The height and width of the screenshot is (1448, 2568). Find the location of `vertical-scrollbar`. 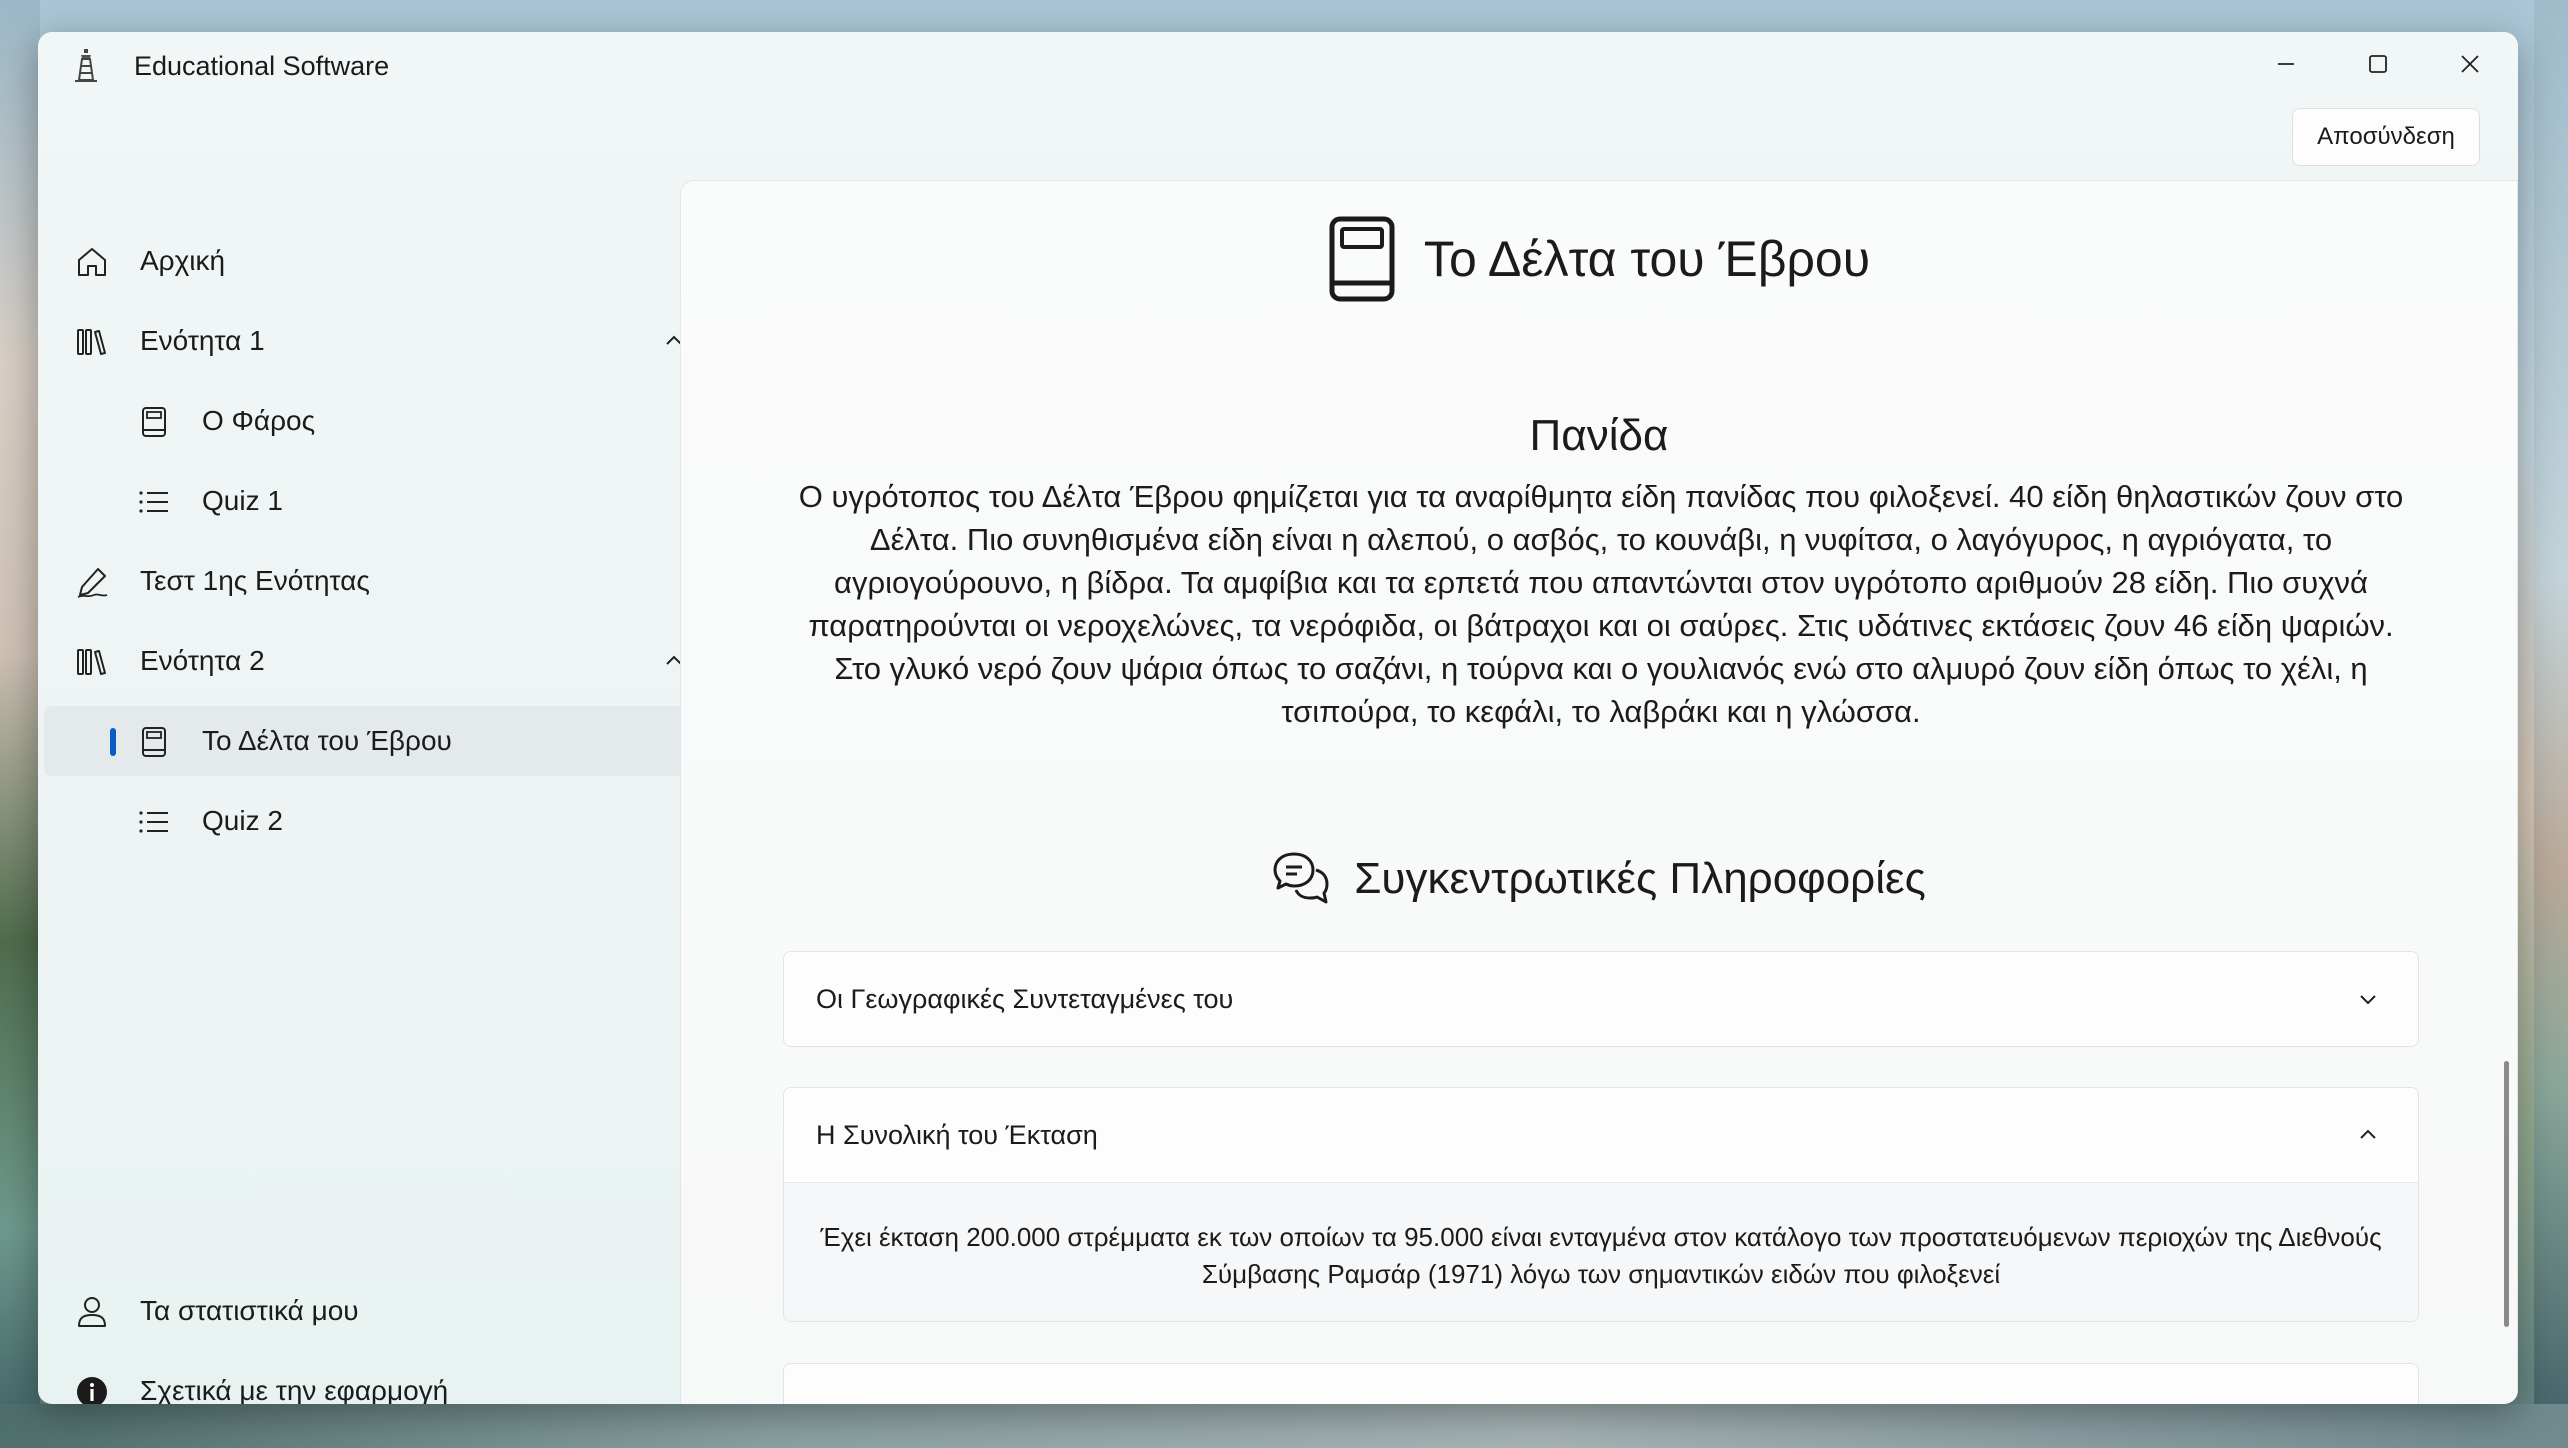

vertical-scrollbar is located at coordinates (2506, 1194).